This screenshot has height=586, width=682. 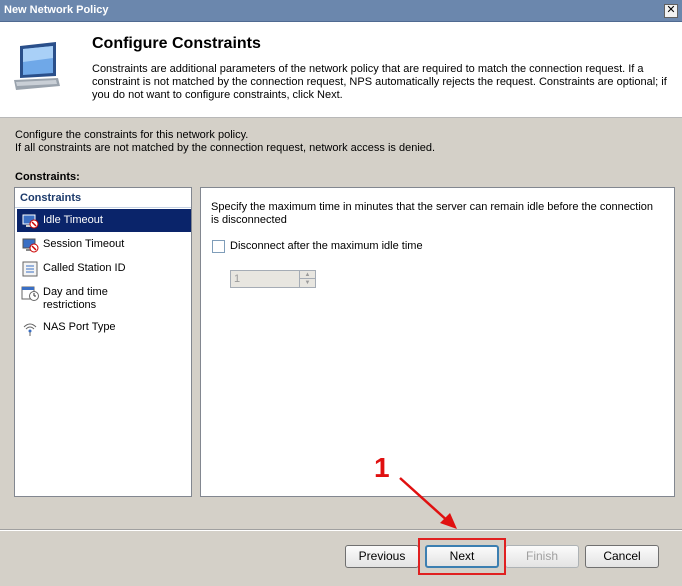 I want to click on called-station-icon, so click(x=30, y=269).